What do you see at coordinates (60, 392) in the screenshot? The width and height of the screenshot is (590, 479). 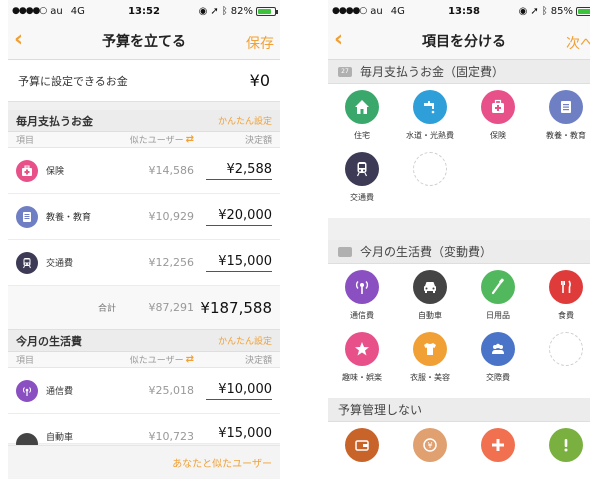 I see `row-label: 通信費` at bounding box center [60, 392].